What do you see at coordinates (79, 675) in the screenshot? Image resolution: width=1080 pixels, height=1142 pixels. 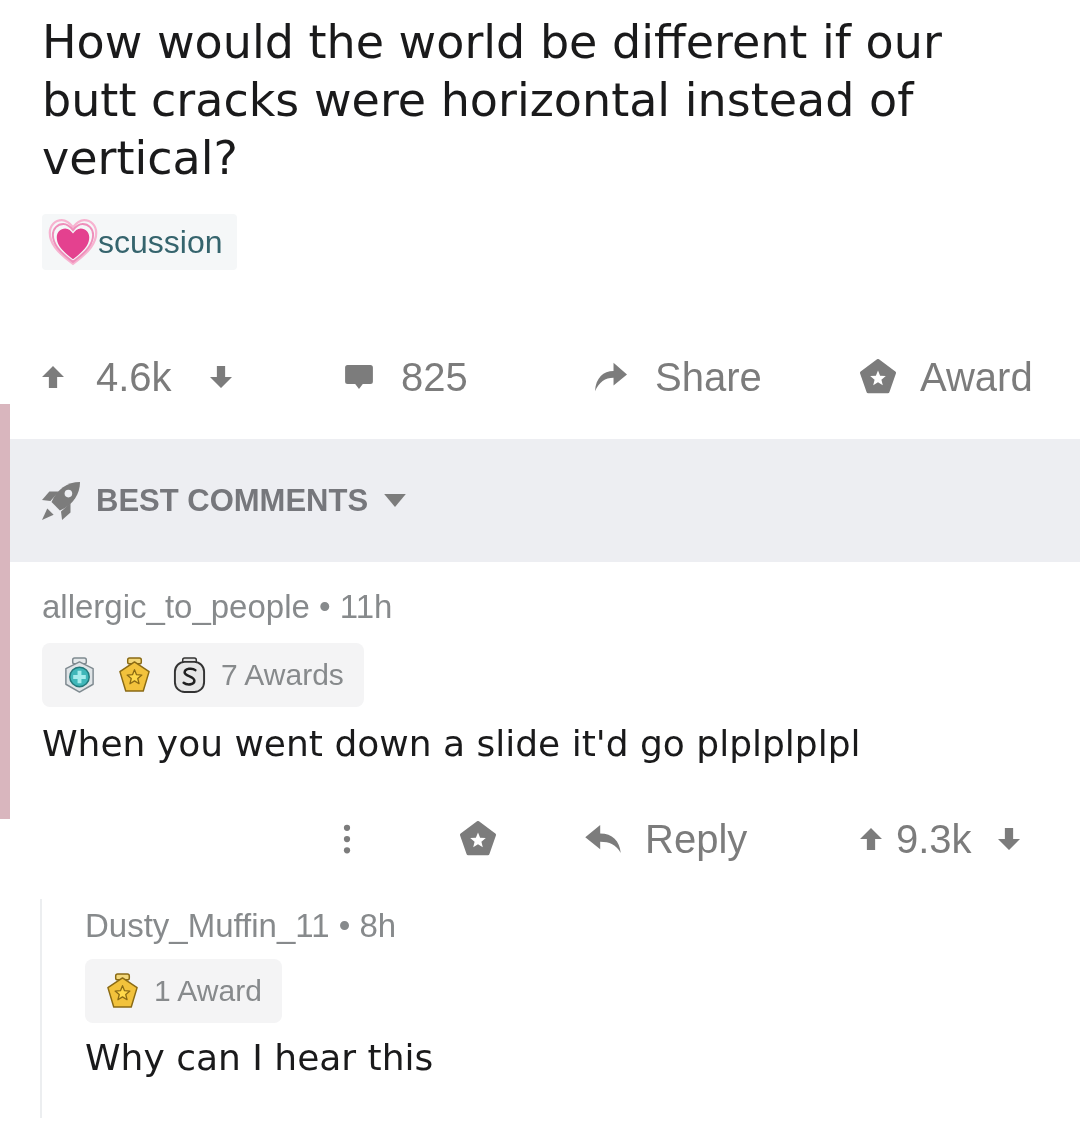 I see `plus-medal-icon` at bounding box center [79, 675].